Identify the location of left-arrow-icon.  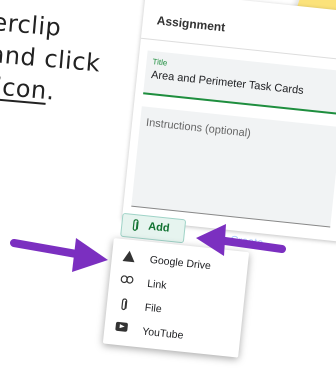
(59, 255).